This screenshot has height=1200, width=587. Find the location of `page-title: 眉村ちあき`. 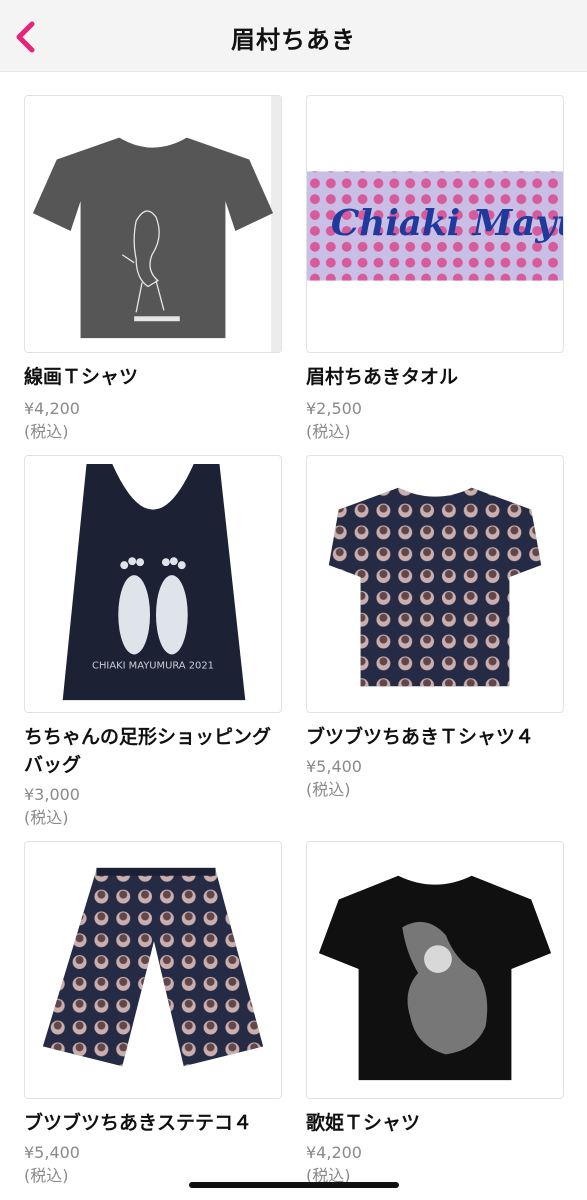

page-title: 眉村ちあき is located at coordinates (293, 40).